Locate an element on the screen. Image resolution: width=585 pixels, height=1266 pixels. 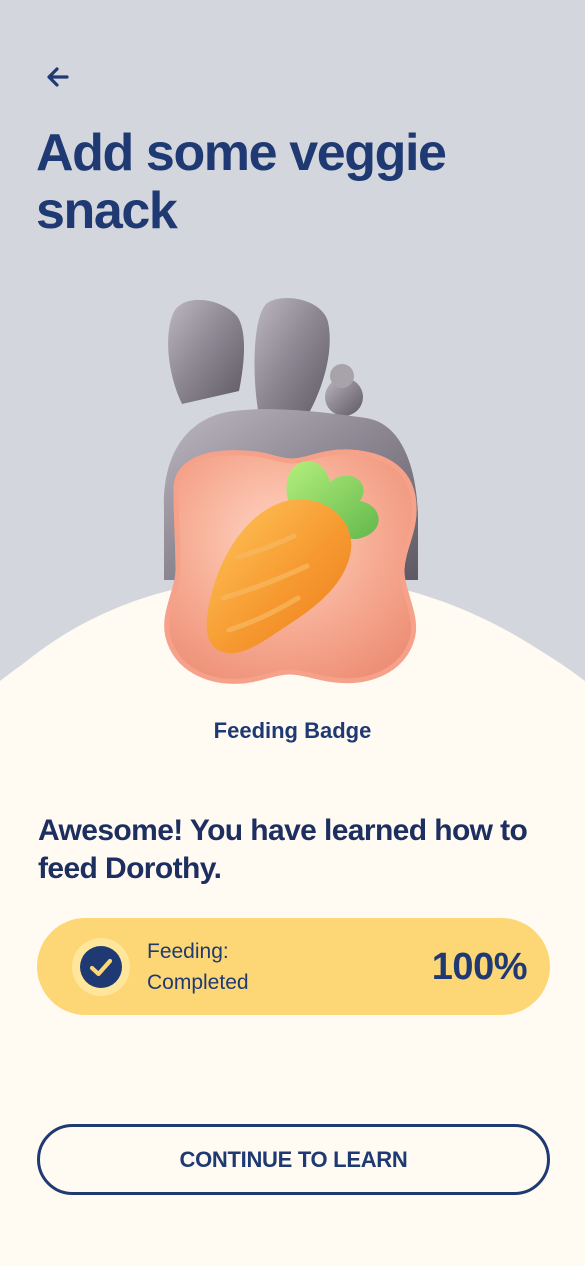
progress-percentage: 100% is located at coordinates (479, 967).